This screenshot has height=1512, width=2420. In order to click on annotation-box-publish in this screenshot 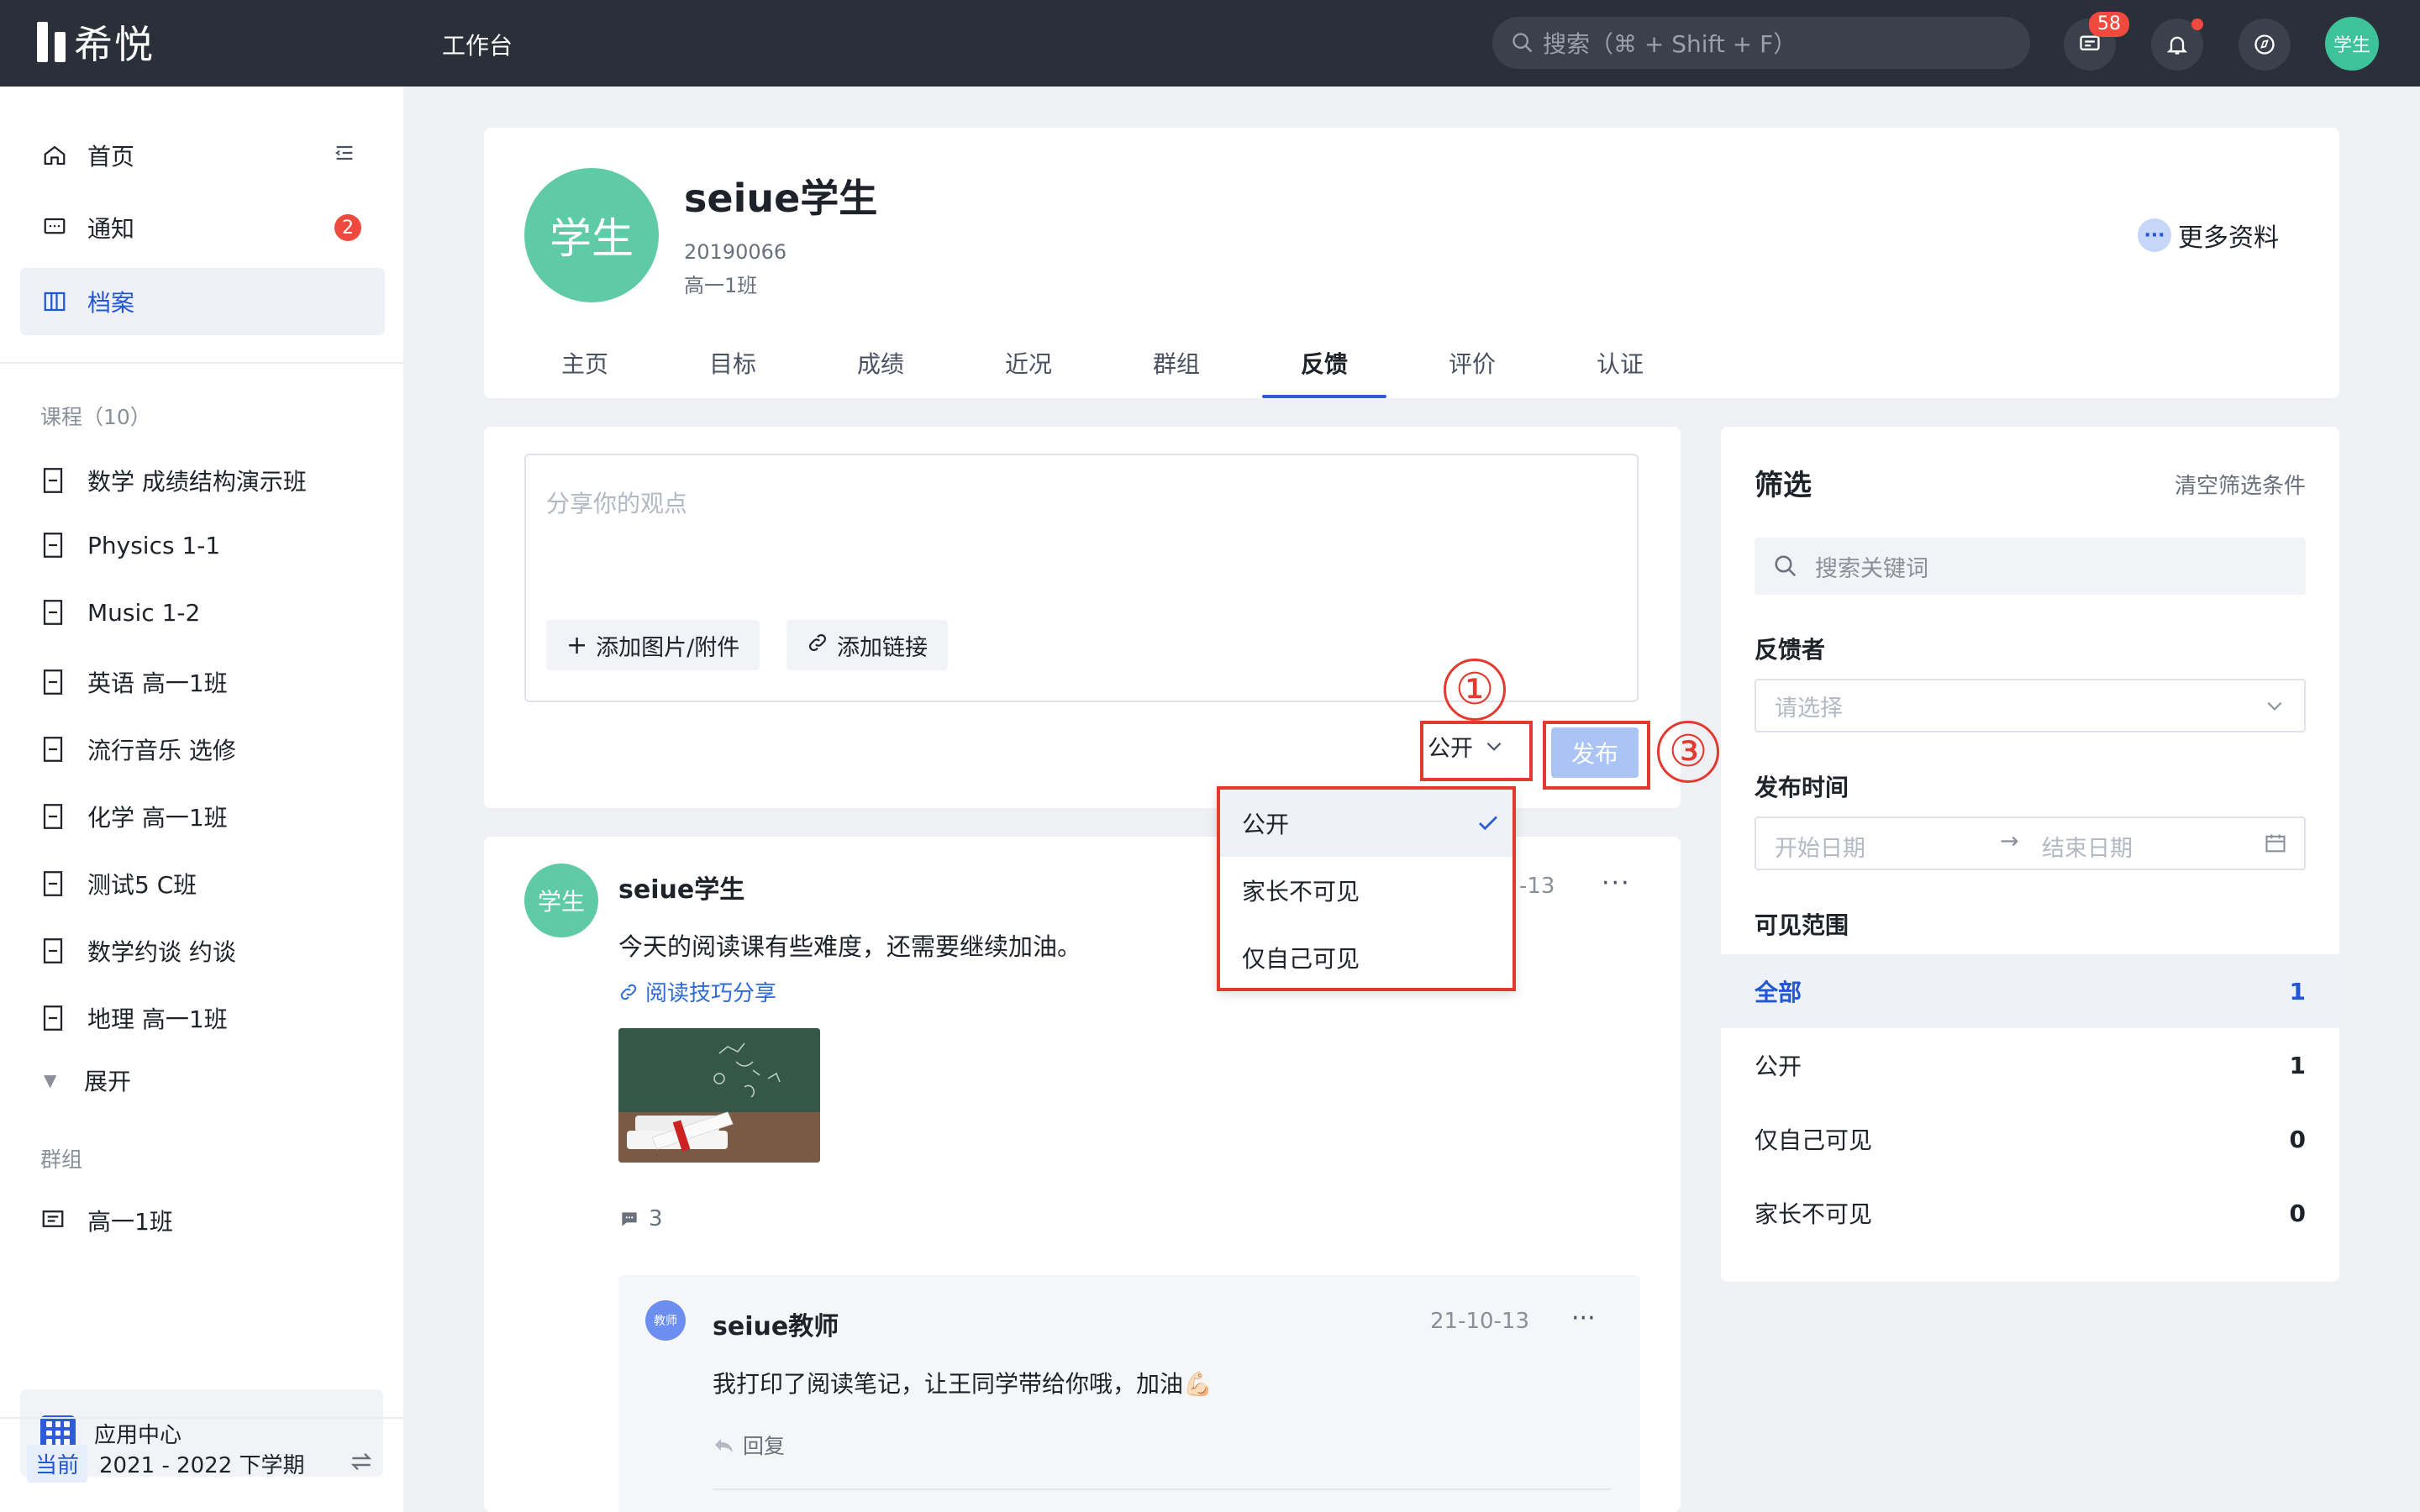, I will do `click(1596, 755)`.